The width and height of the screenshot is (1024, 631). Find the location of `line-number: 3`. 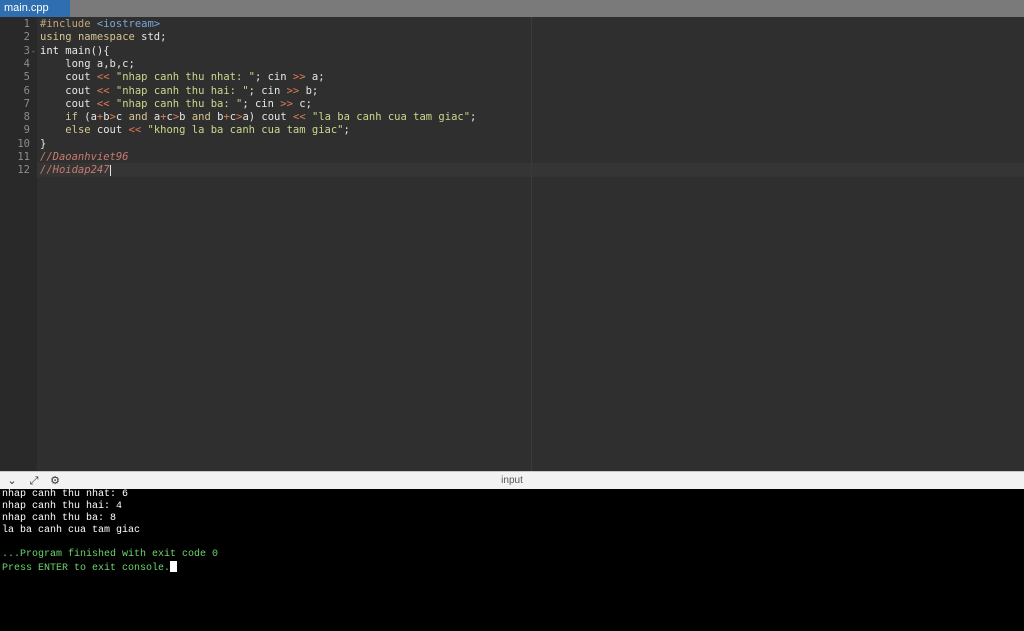

line-number: 3 is located at coordinates (26, 50).